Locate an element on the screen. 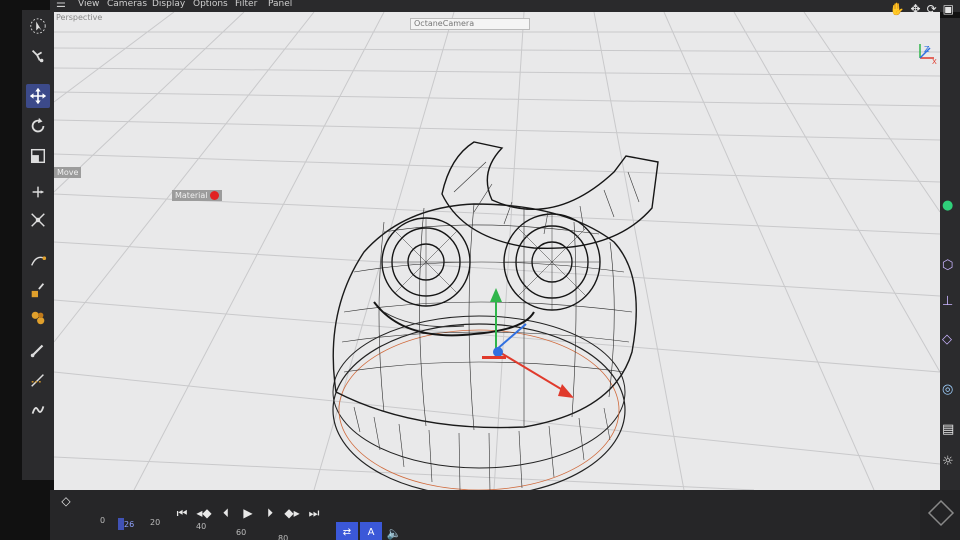 The image size is (960, 540). move-view-icon: ✥ is located at coordinates (916, 10).